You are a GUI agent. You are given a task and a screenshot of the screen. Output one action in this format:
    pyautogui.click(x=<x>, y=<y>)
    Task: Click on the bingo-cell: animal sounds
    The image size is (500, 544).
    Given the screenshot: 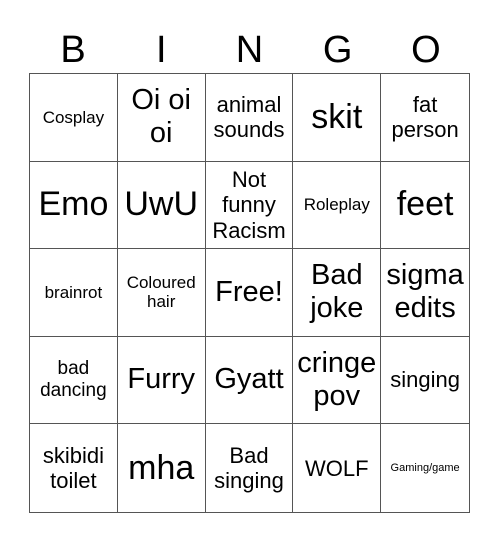 What is the action you would take?
    pyautogui.click(x=249, y=118)
    